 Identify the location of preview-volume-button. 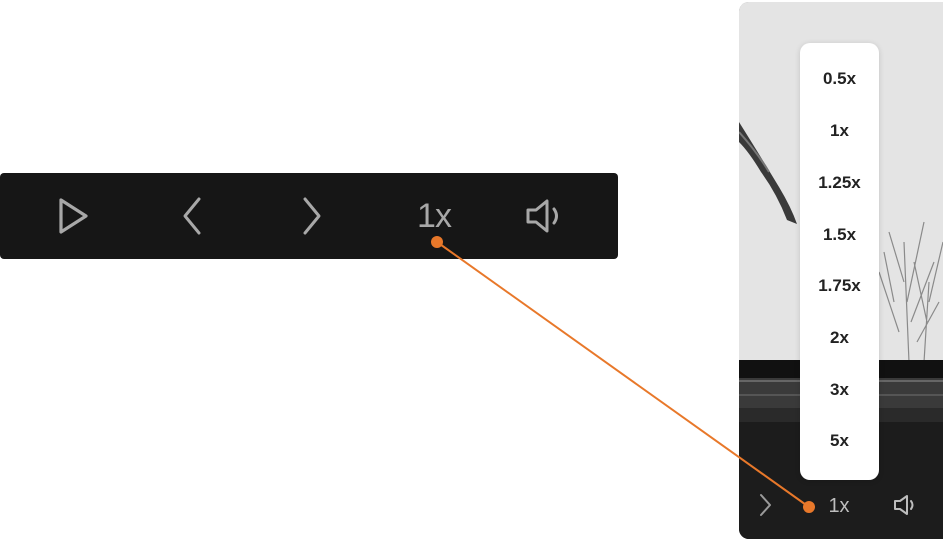
(906, 507).